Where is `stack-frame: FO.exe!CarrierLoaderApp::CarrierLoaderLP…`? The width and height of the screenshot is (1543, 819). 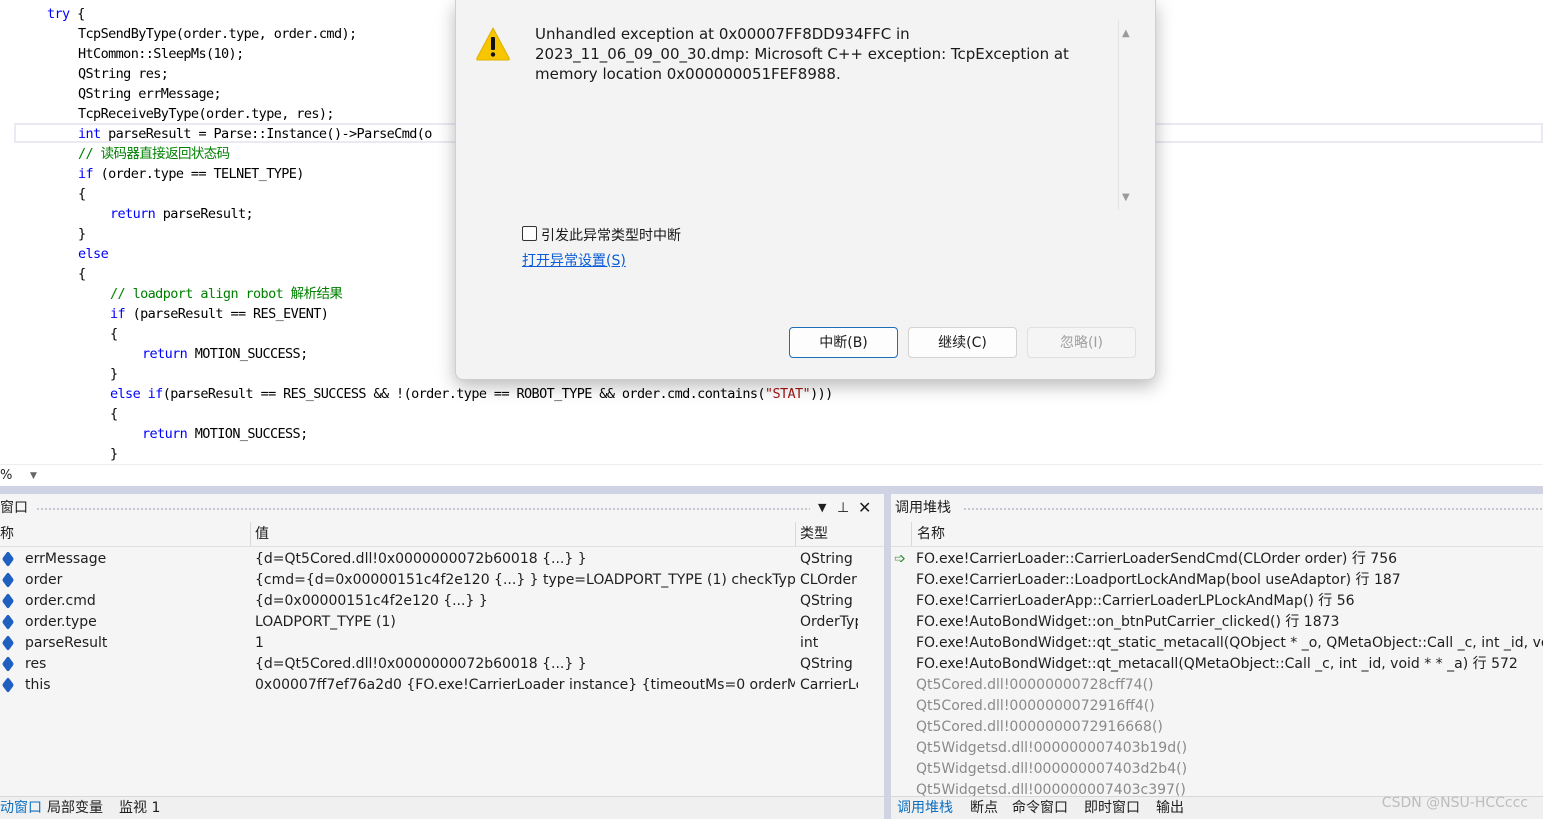 stack-frame: FO.exe!CarrierLoaderApp::CarrierLoaderLP… is located at coordinates (1229, 601).